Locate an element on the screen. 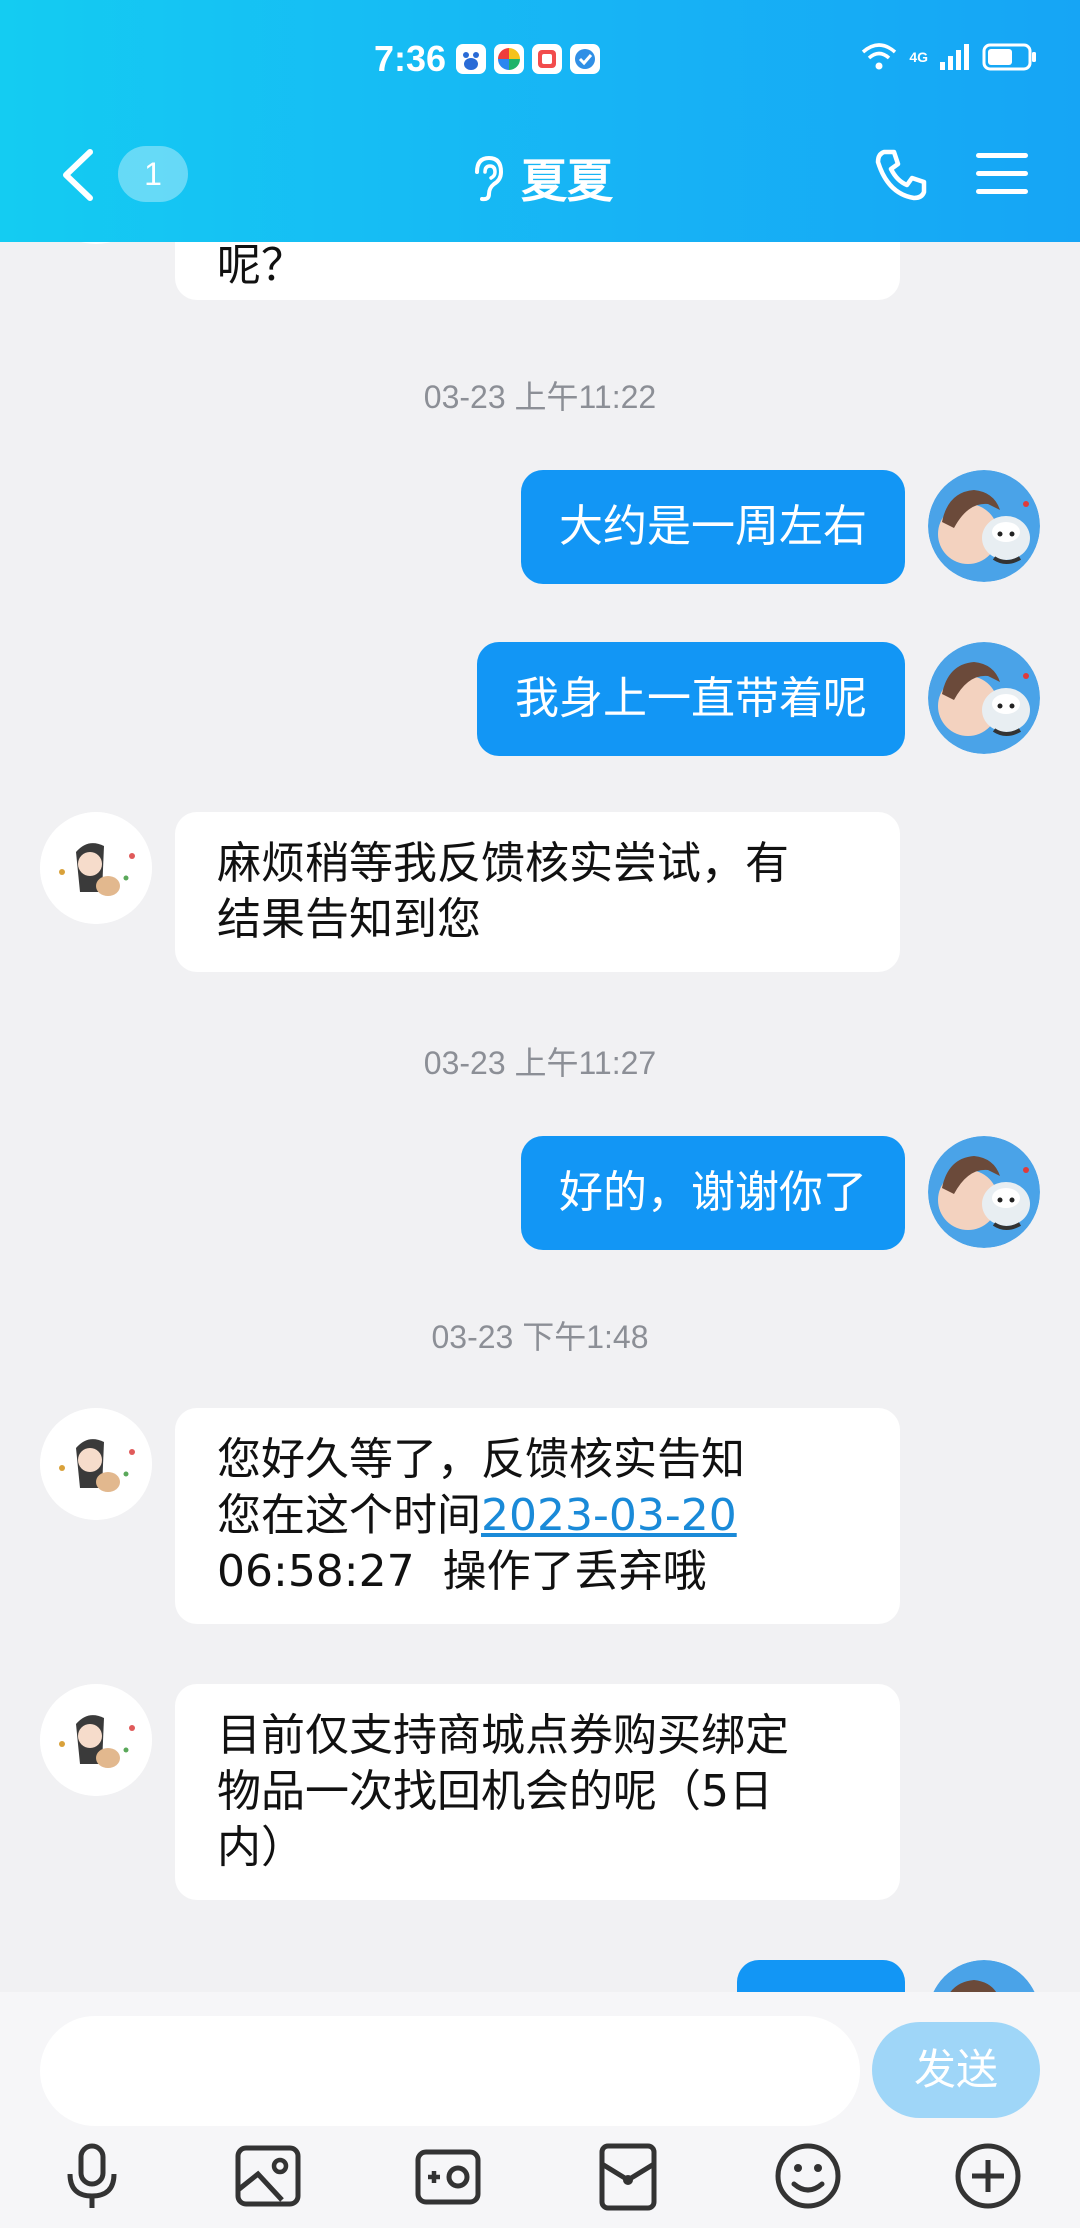 This screenshot has width=1080, height=2228. signal-icon is located at coordinates (954, 57).